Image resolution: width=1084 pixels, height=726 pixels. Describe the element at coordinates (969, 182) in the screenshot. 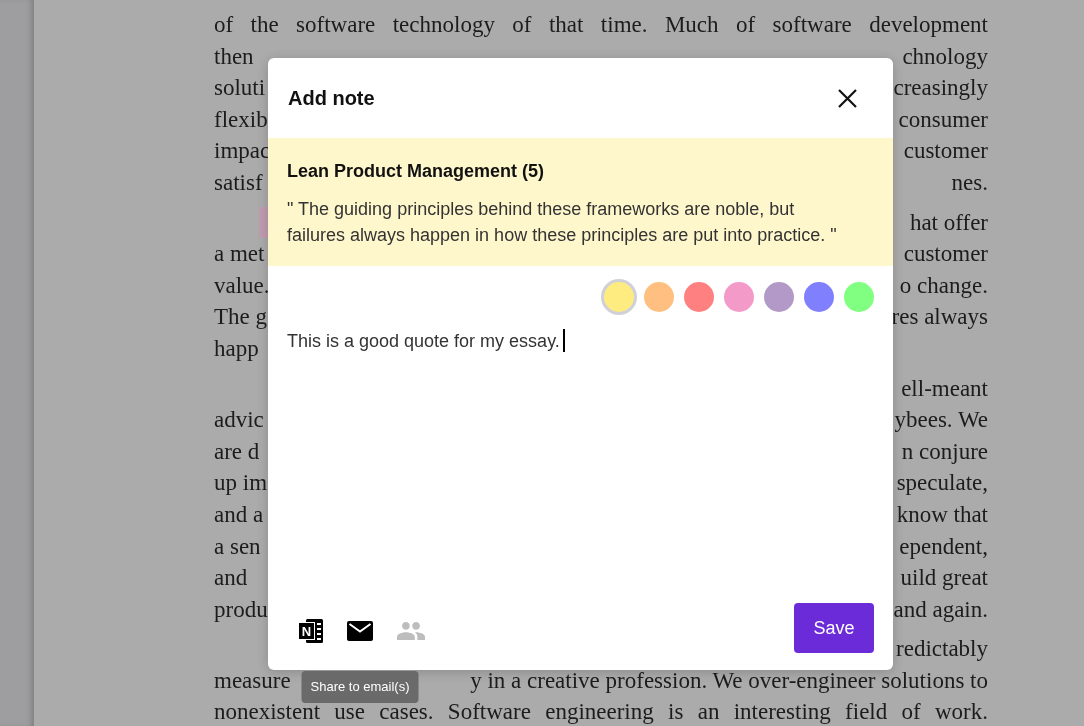

I see `text-fragment: nes.` at that location.